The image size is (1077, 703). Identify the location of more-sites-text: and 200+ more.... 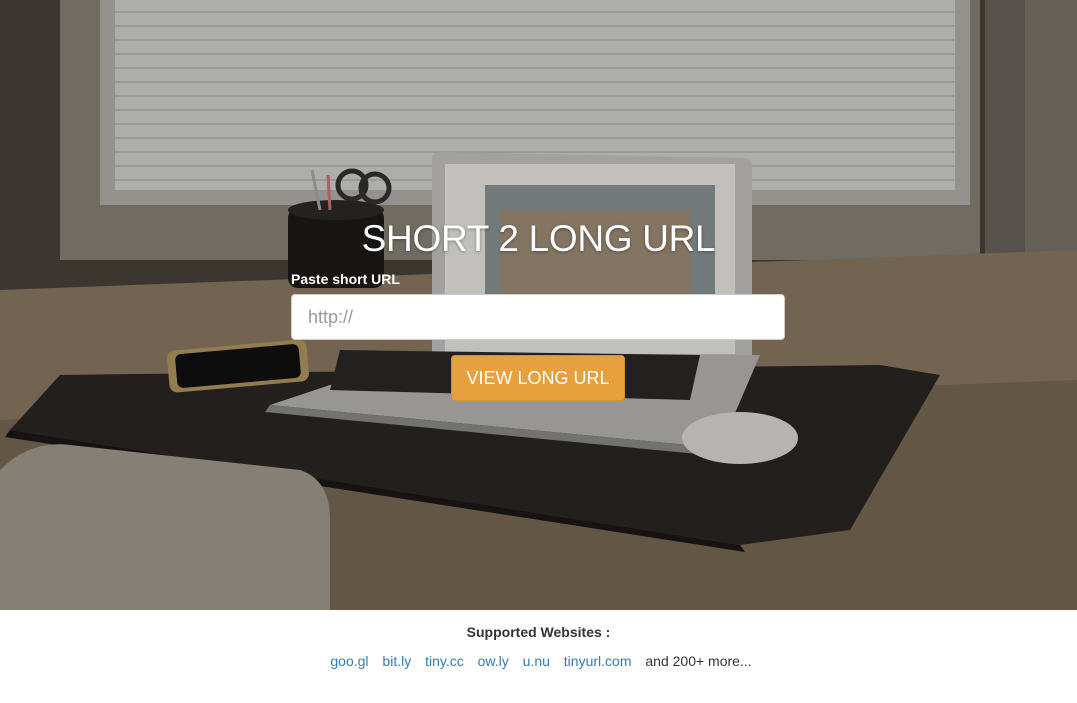
(698, 661).